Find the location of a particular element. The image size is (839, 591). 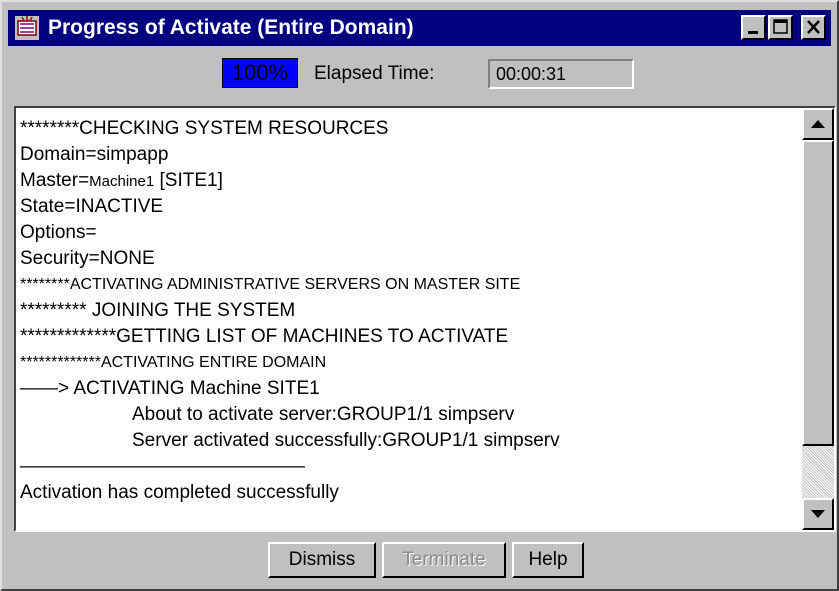

log-line: Security=NONE is located at coordinates (87, 258).